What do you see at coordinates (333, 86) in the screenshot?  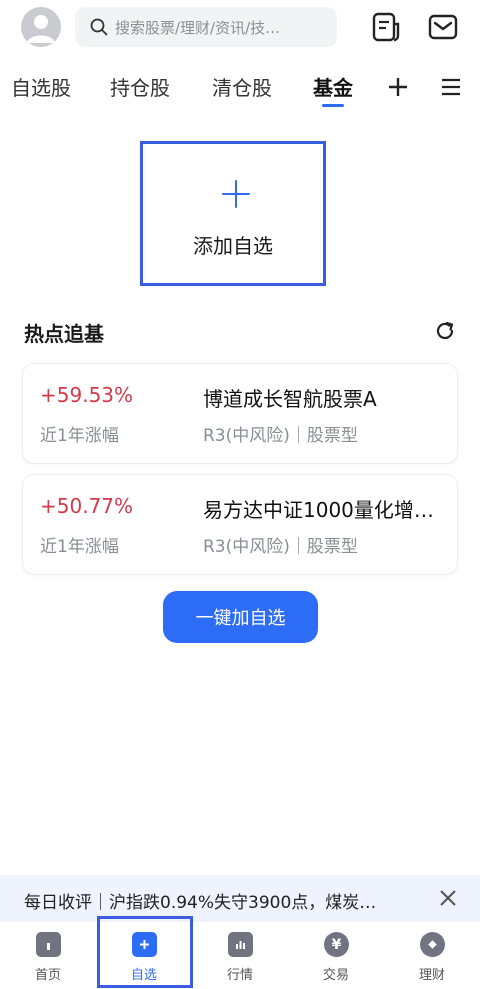 I see `tab-funds: 基金` at bounding box center [333, 86].